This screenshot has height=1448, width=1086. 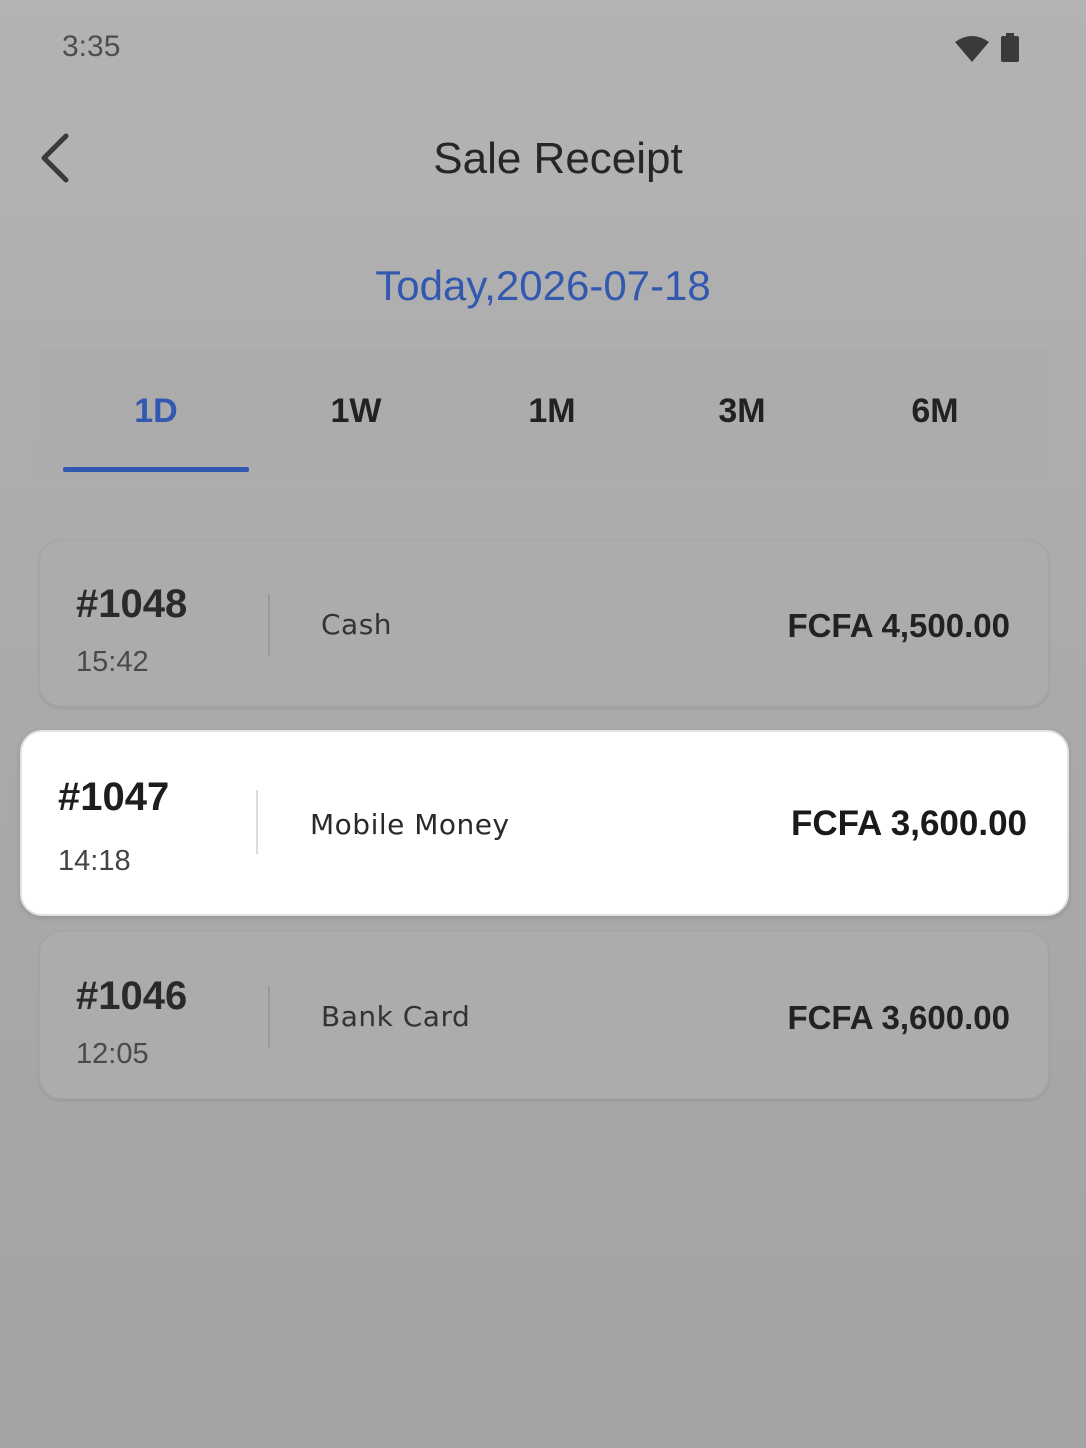 What do you see at coordinates (552, 411) in the screenshot?
I see `tab-1m: 1M` at bounding box center [552, 411].